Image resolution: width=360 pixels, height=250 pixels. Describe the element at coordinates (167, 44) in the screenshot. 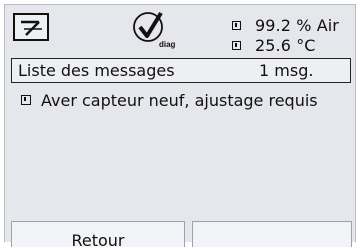

I see `diag-label: diag` at that location.